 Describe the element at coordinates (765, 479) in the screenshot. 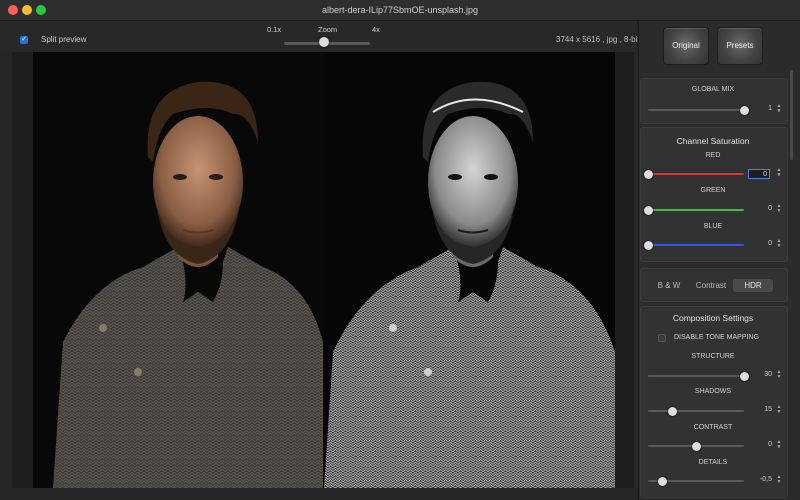

I see `details-value: -0,5` at that location.